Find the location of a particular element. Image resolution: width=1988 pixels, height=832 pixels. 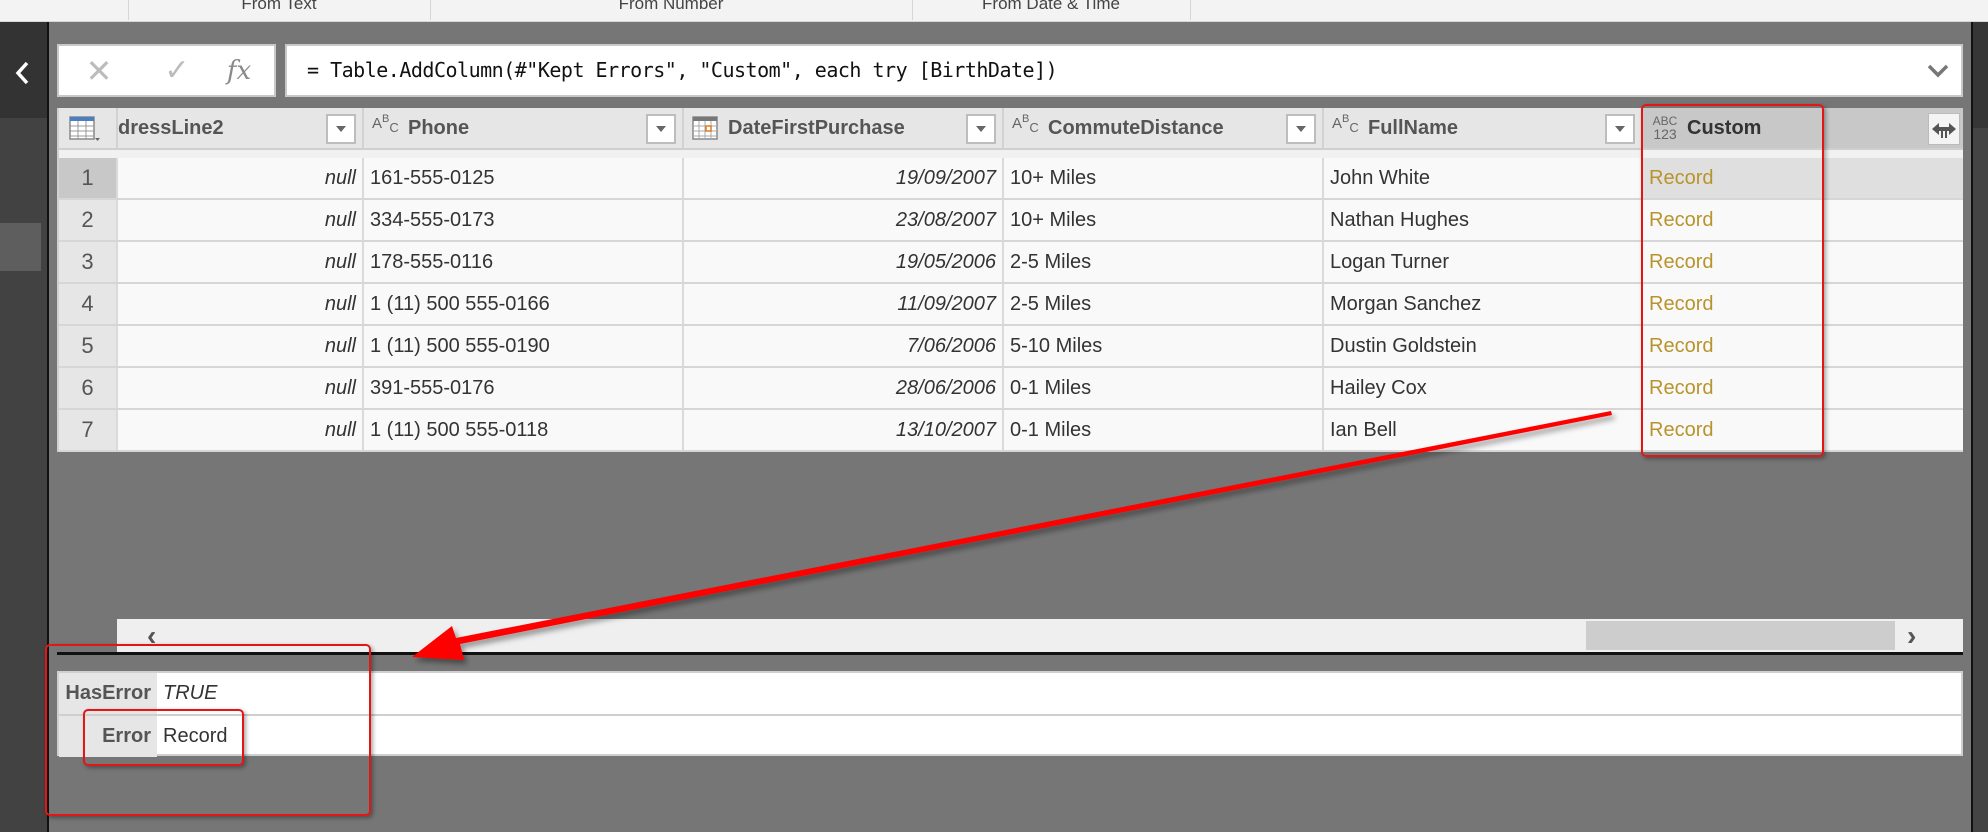

row-number: 6 is located at coordinates (88, 388).